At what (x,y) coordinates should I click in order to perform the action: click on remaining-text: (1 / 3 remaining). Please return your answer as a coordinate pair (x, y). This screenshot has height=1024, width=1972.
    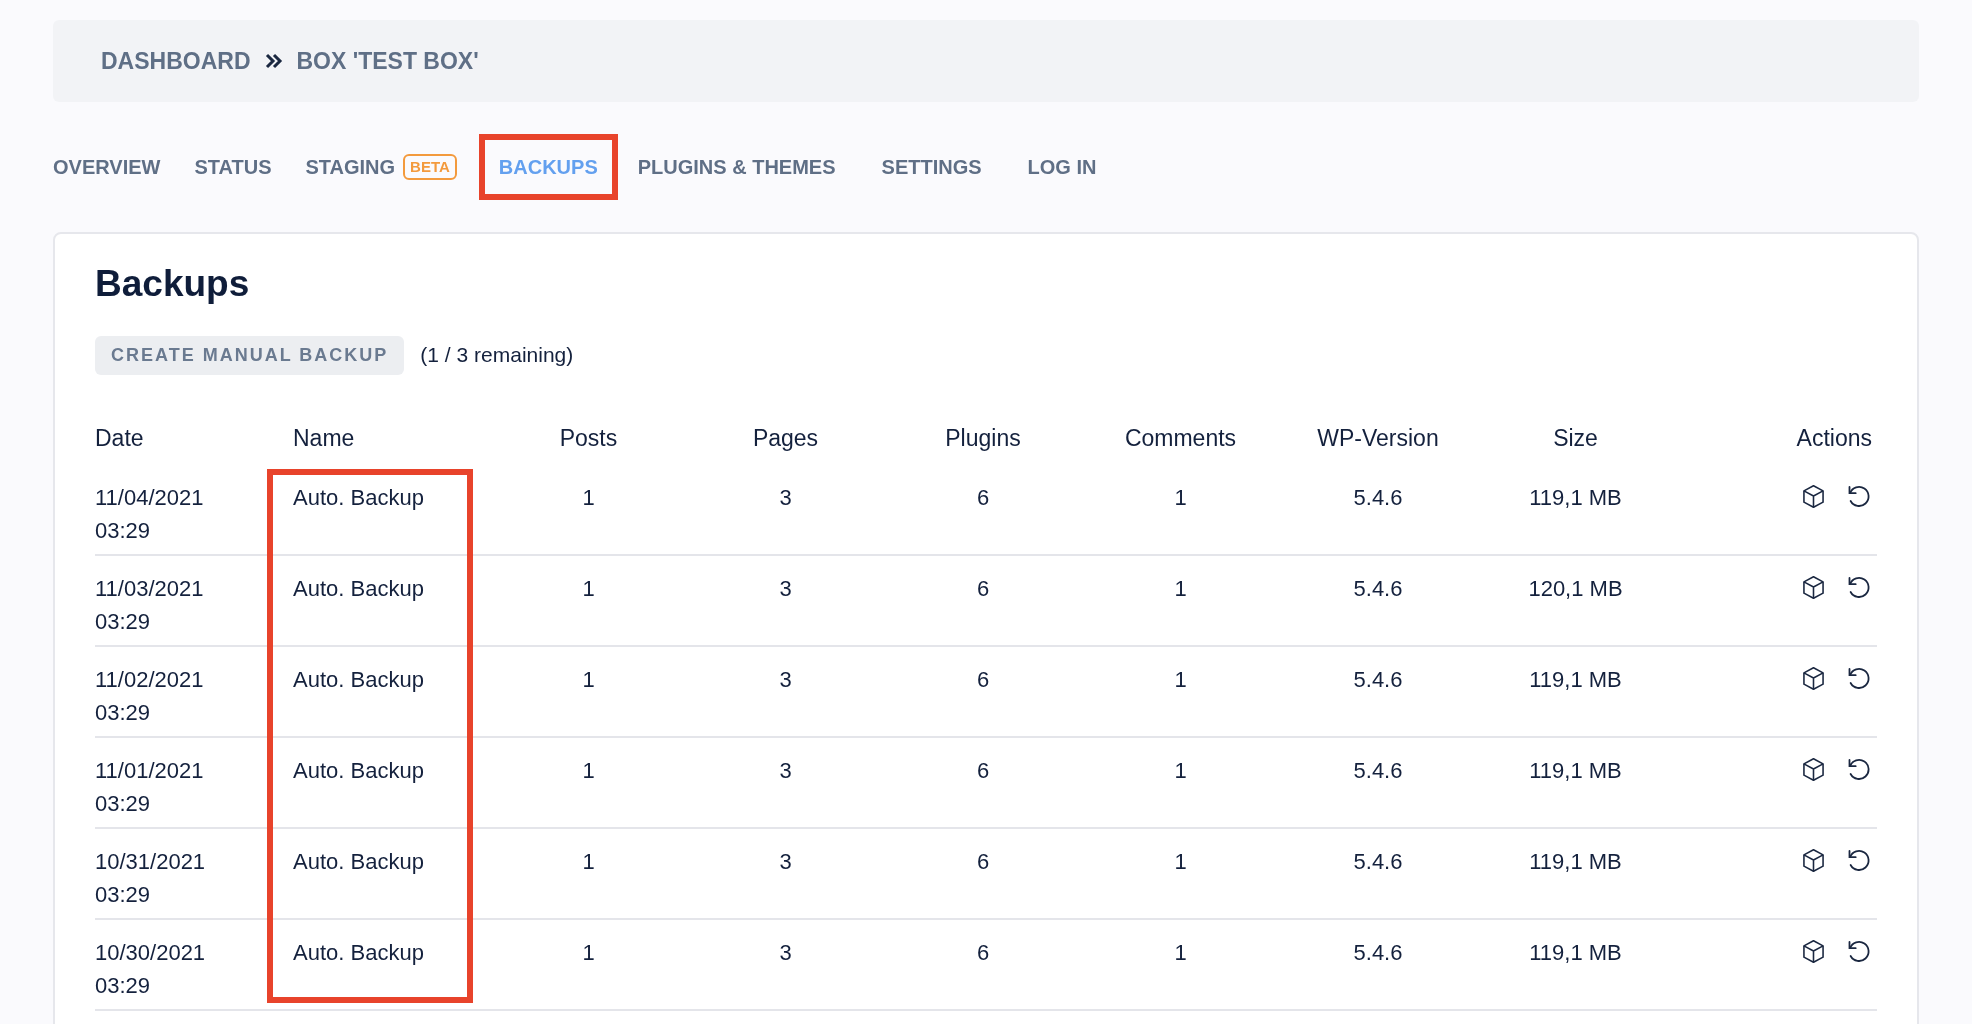
    Looking at the image, I should click on (497, 355).